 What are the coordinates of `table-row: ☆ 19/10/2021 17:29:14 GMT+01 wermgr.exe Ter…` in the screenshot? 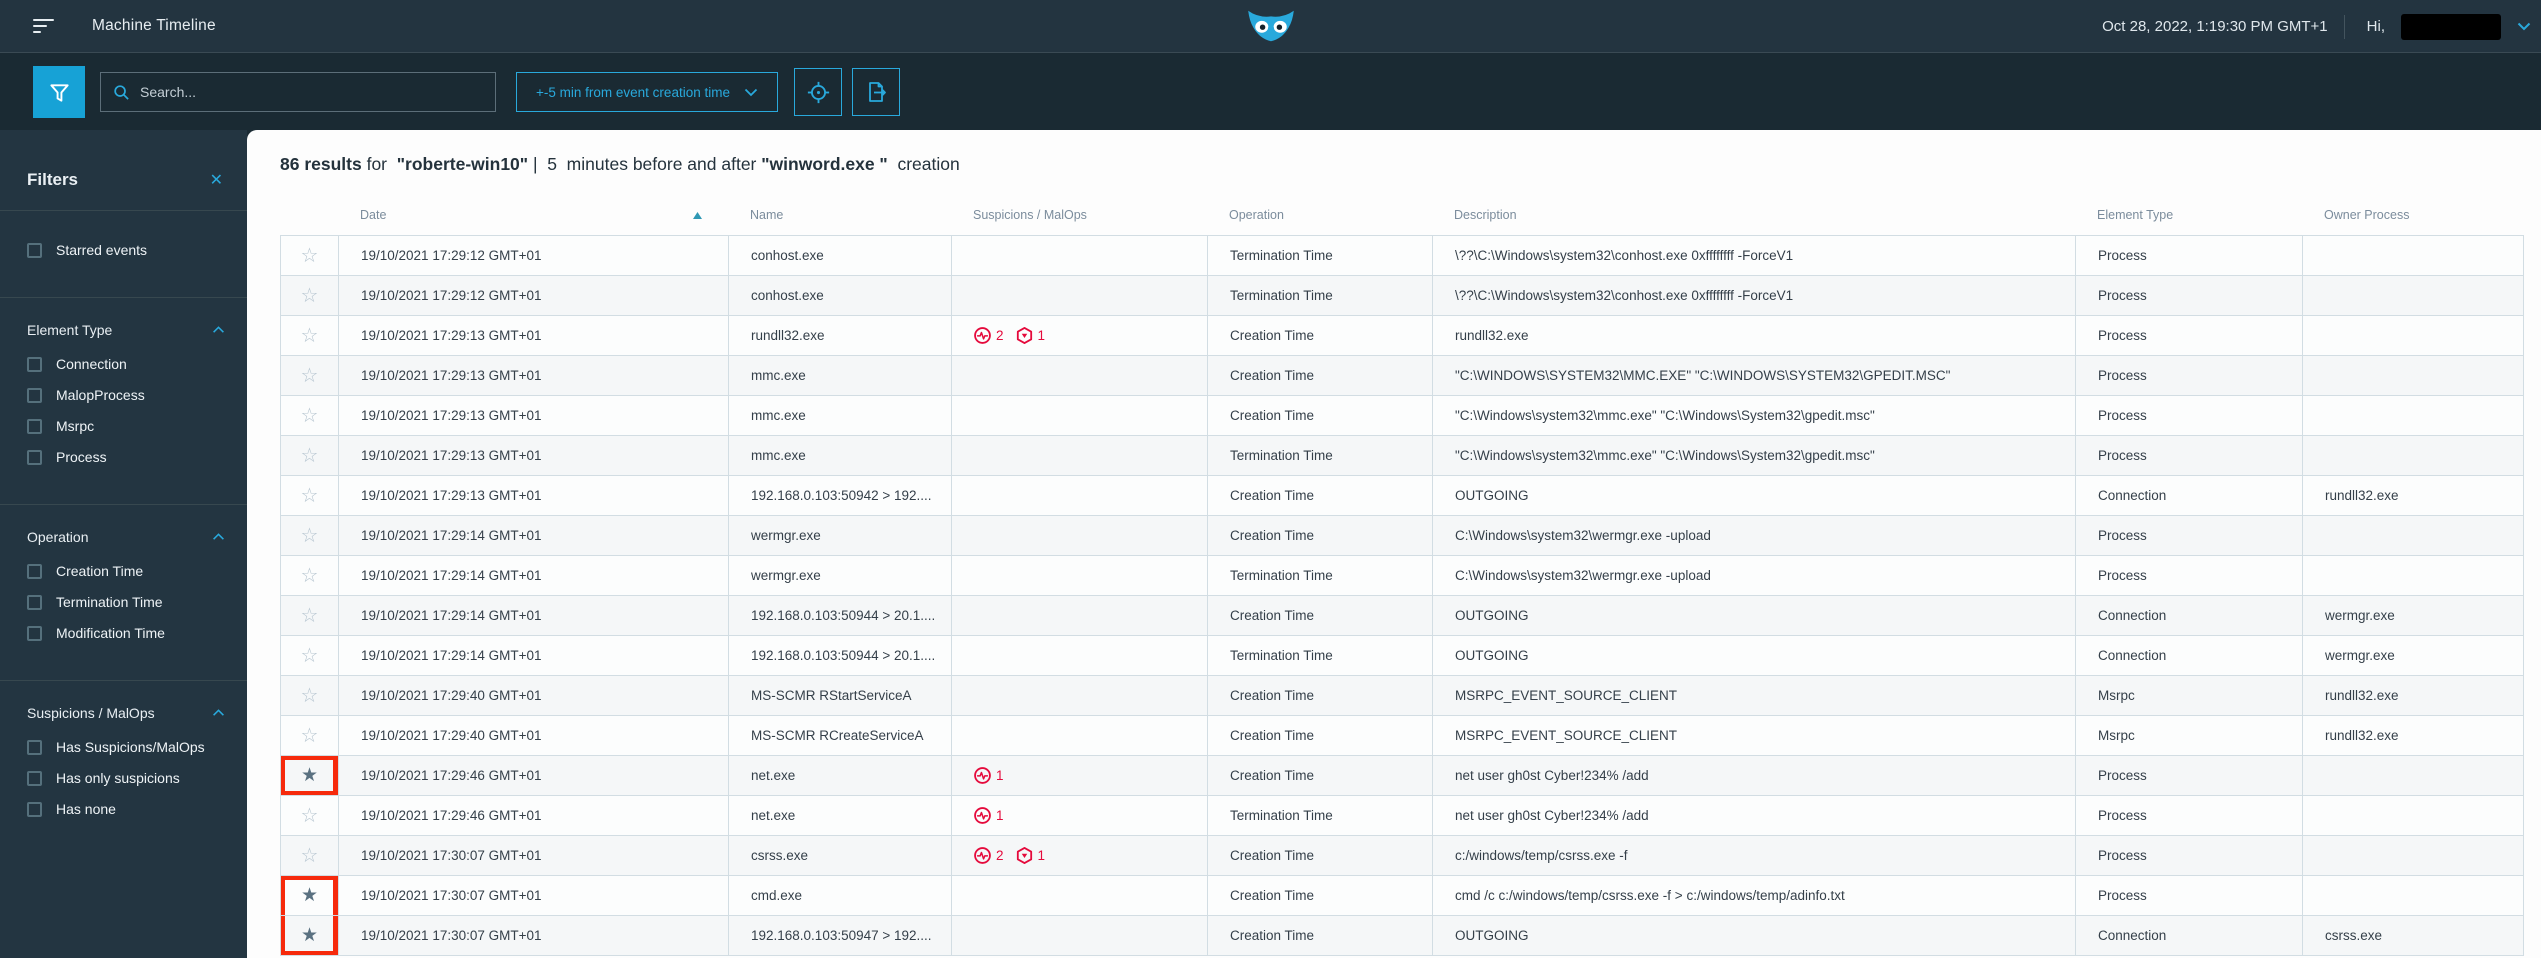 It's located at (1402, 576).